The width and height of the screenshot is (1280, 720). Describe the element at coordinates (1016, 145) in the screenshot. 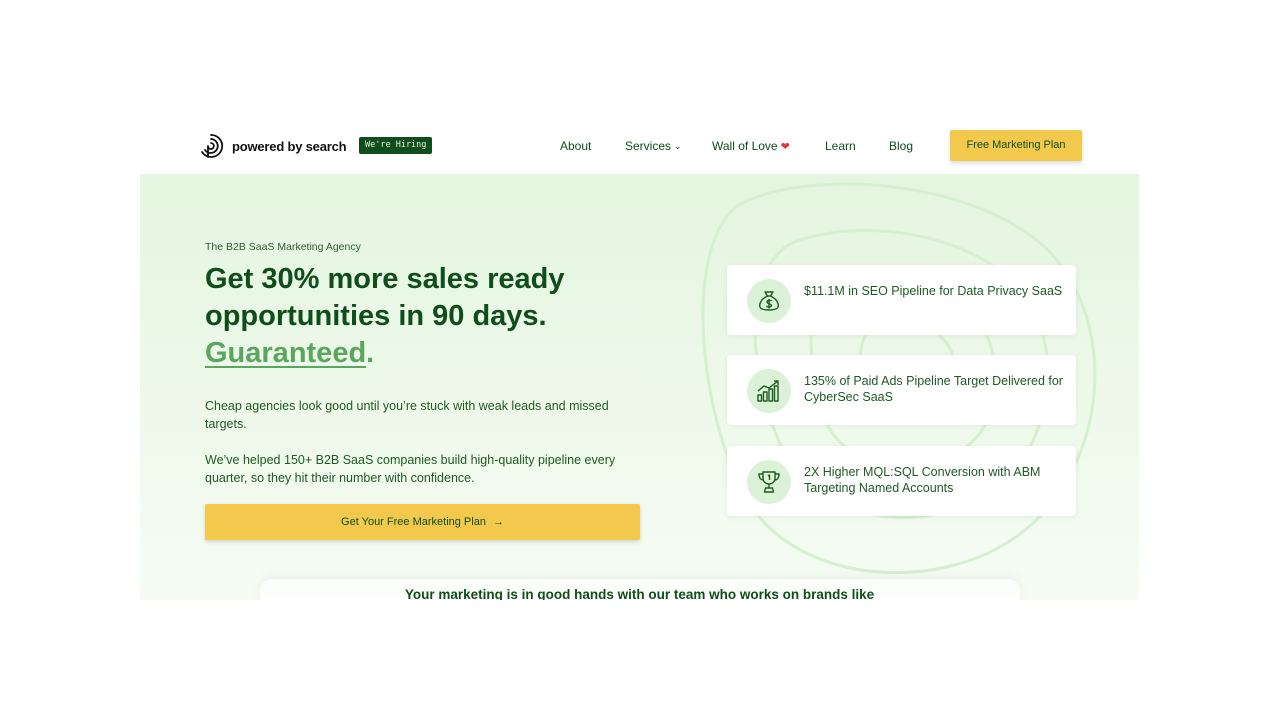

I see `free-marketing-plan-button: Free Marketing Plan` at that location.